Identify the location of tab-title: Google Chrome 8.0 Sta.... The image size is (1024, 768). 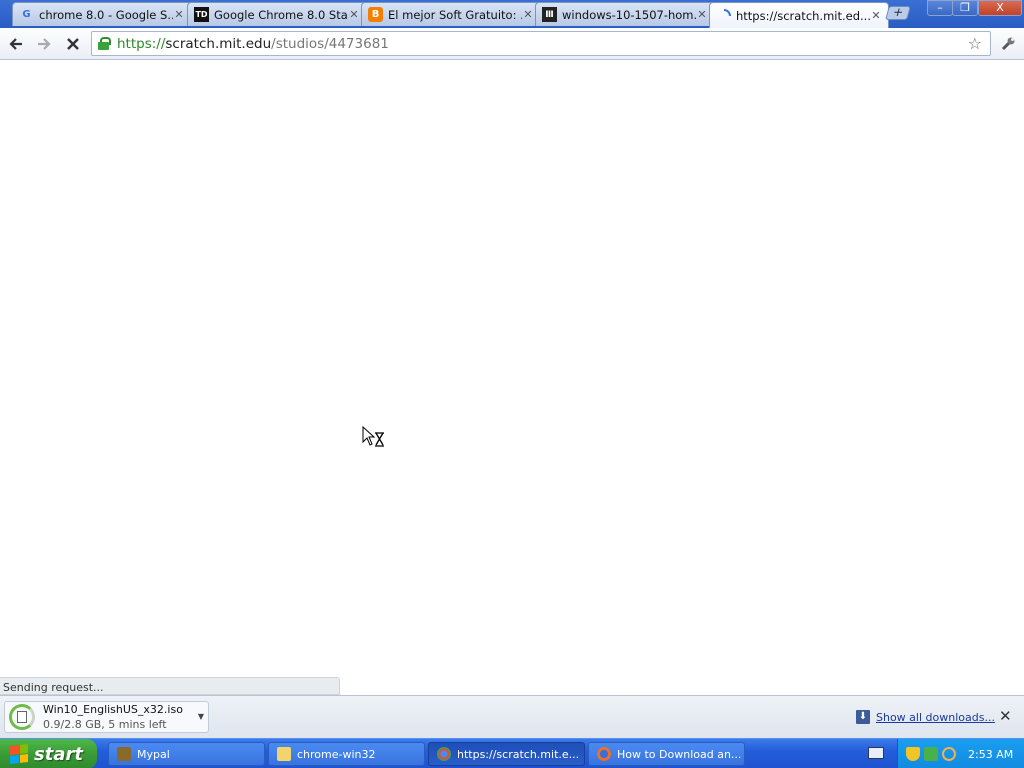
(281, 14).